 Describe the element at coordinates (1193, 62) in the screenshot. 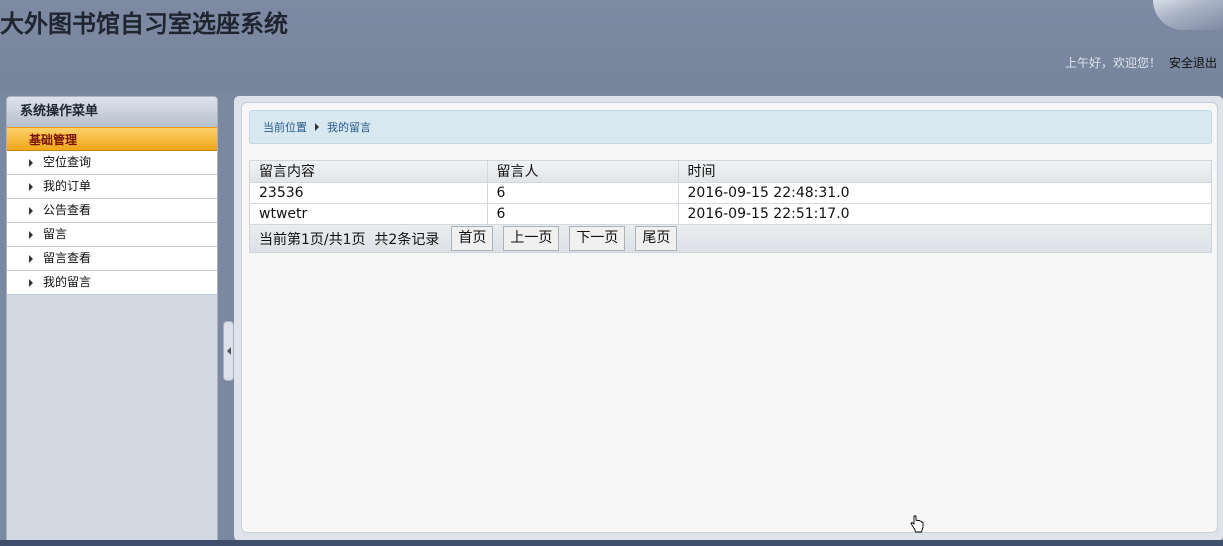

I see `logout-link: 安全退出` at that location.